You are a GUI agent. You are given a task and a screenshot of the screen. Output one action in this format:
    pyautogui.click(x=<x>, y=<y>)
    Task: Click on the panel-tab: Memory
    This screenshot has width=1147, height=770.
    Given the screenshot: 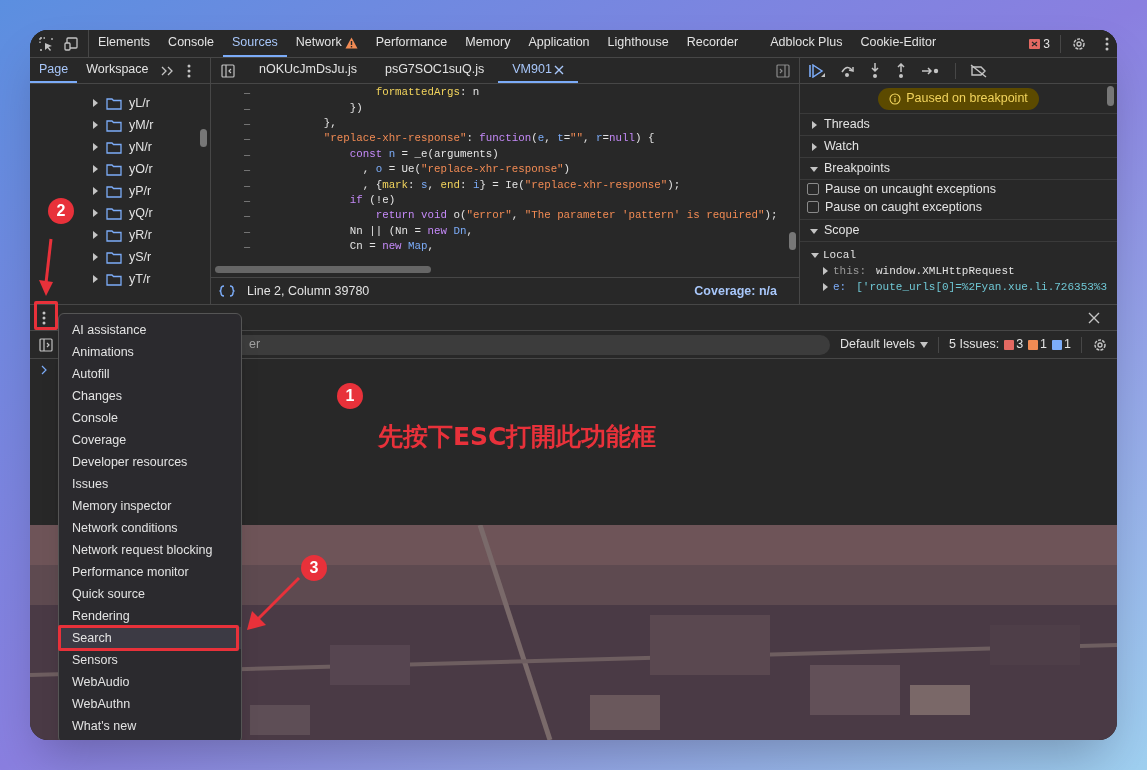 What is the action you would take?
    pyautogui.click(x=488, y=43)
    